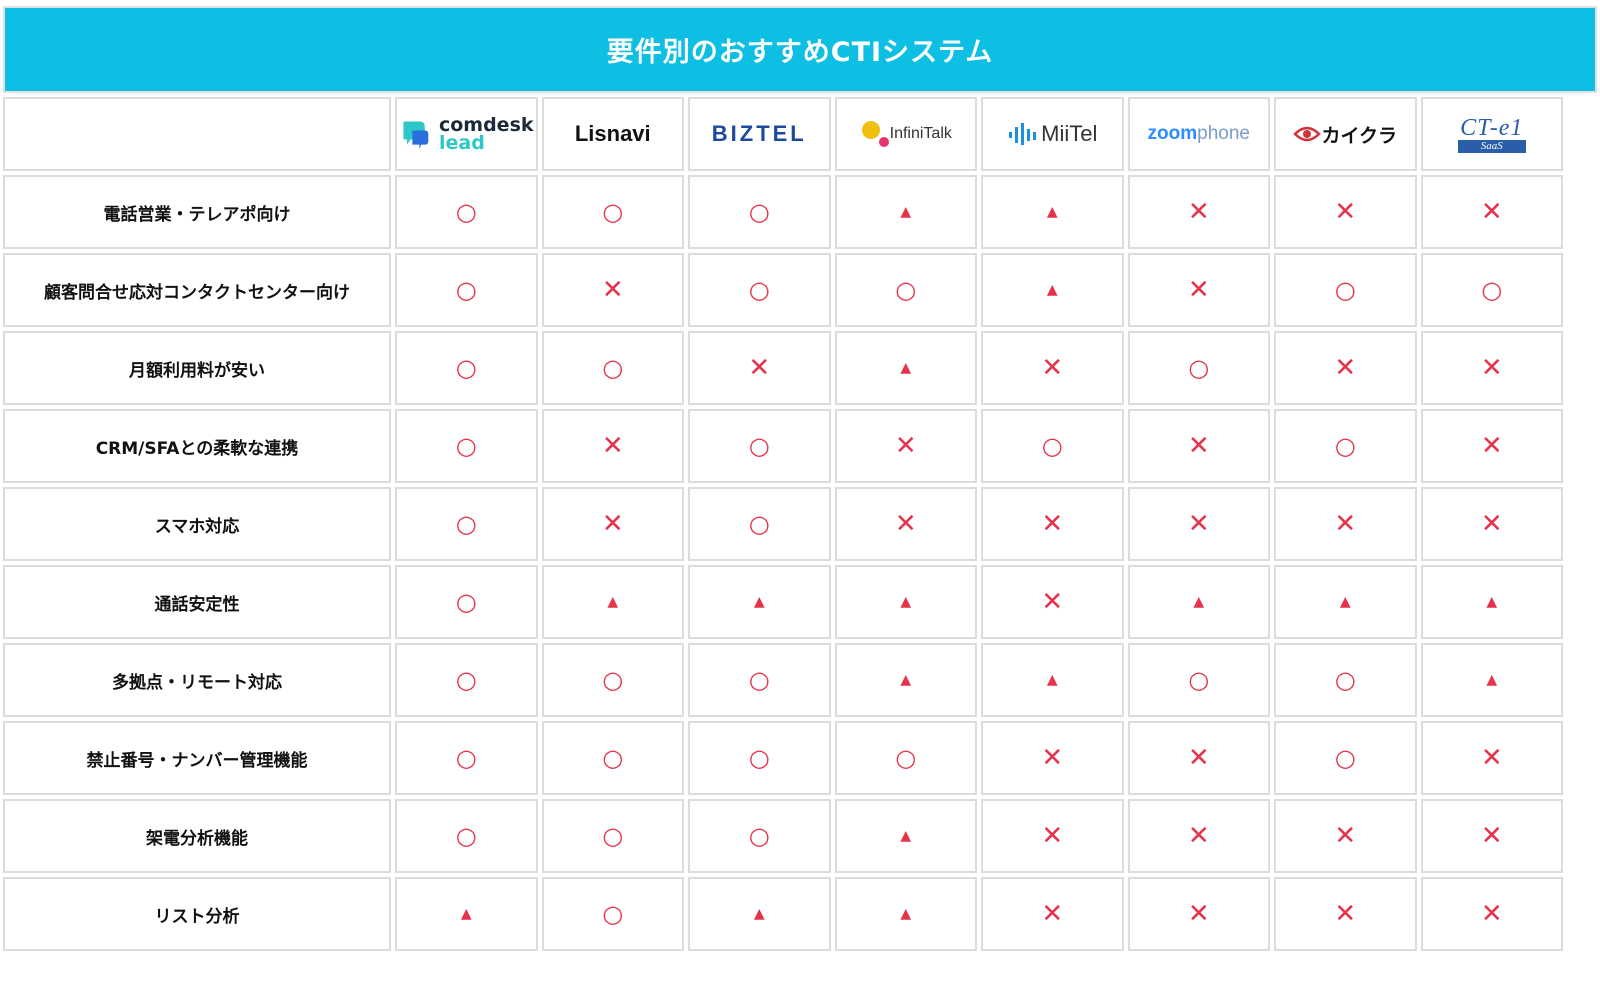  Describe the element at coordinates (197, 758) in the screenshot. I see `row-label: 禁止番号・ナンバー管理機能` at that location.